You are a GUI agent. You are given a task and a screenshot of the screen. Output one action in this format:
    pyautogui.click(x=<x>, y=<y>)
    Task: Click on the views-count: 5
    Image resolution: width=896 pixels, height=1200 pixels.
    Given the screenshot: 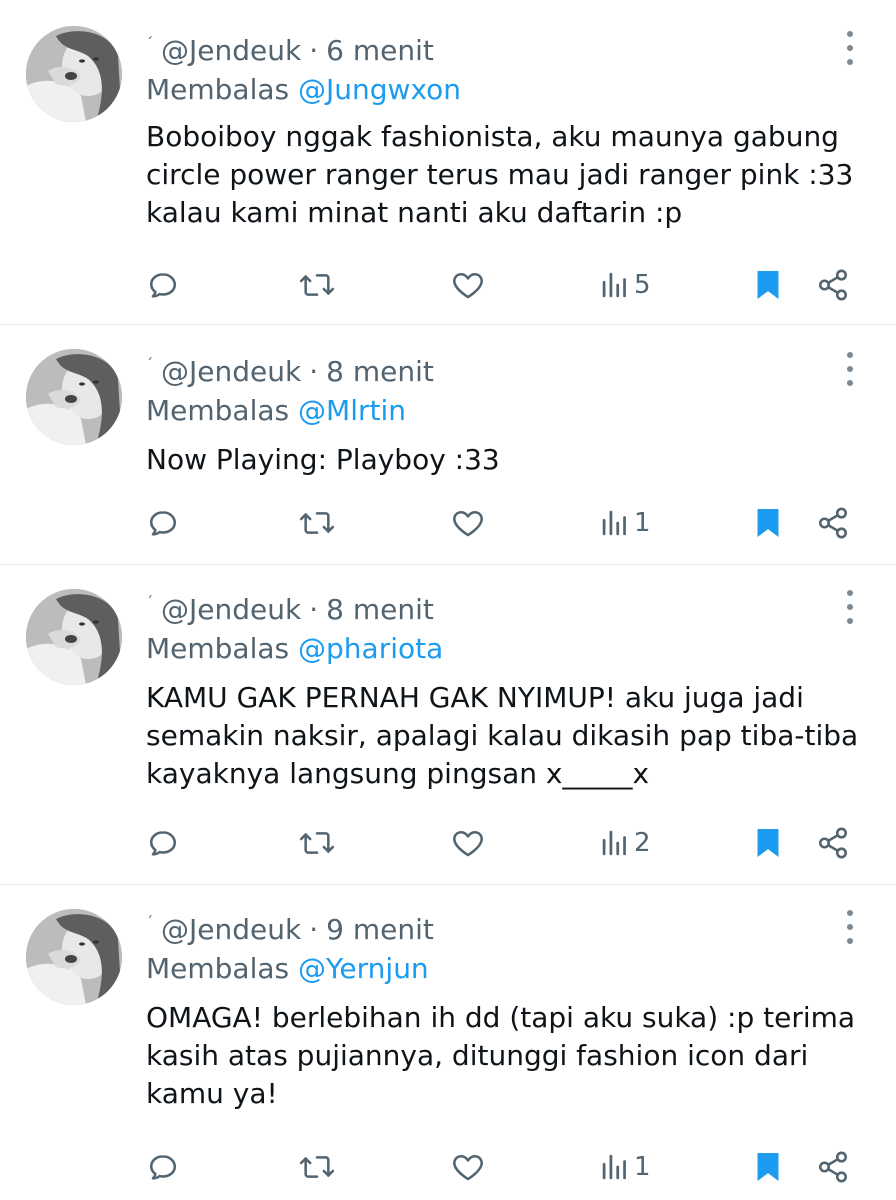 What is the action you would take?
    pyautogui.click(x=642, y=285)
    